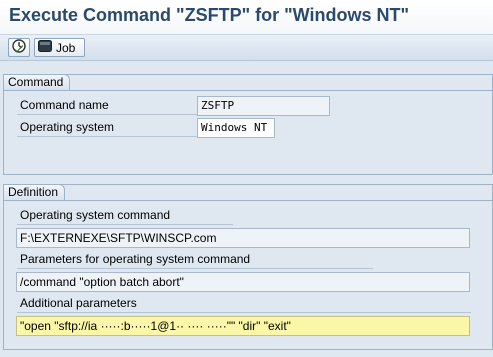 The height and width of the screenshot is (357, 493). Describe the element at coordinates (195, 260) in the screenshot. I see `parameters-label: Parameters for operating system command` at that location.